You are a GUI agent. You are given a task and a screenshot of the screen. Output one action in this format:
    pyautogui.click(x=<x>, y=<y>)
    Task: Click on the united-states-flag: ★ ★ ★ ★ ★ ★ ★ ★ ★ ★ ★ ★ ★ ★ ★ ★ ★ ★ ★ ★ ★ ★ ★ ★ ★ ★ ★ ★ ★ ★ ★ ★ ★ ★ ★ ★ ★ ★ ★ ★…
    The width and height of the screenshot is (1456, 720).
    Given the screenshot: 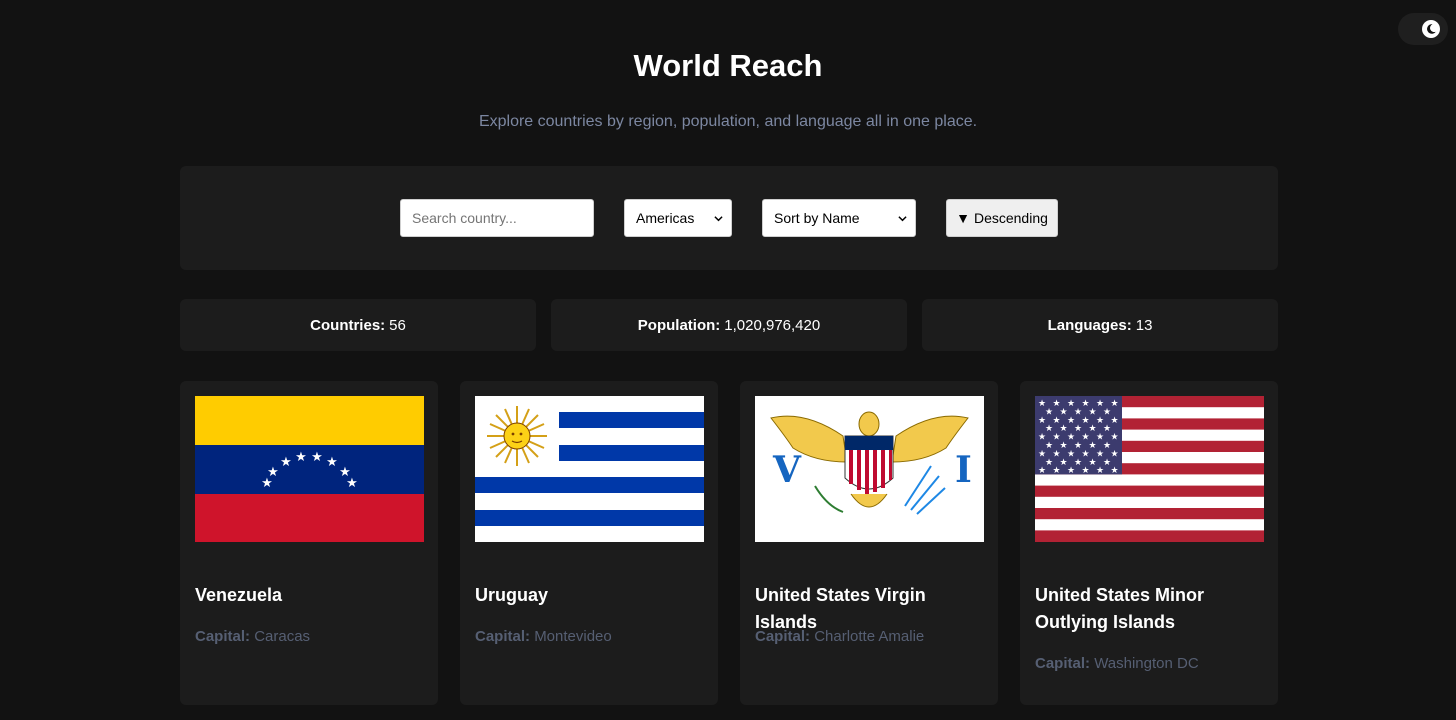 What is the action you would take?
    pyautogui.click(x=1149, y=469)
    